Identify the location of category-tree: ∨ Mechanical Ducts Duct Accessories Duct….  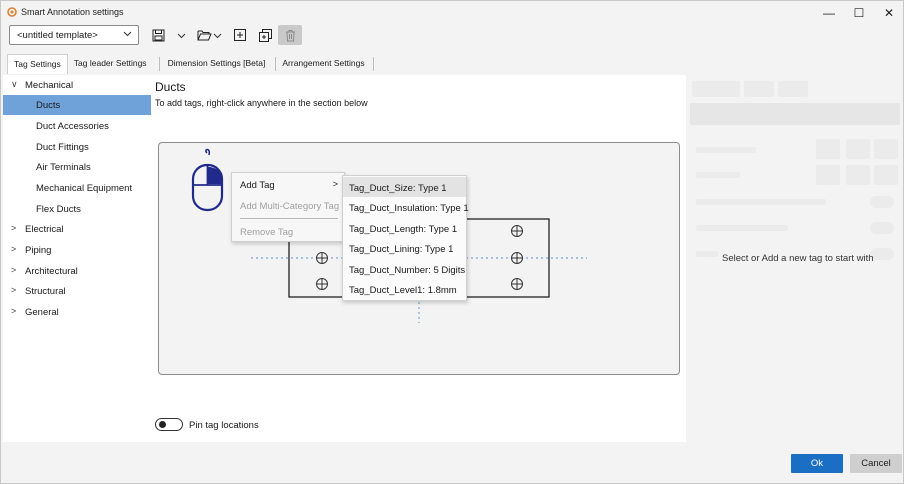
(77, 258).